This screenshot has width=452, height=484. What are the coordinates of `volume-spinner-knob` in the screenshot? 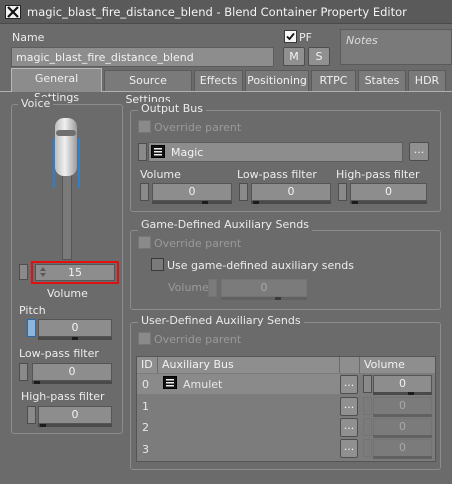 It's located at (23, 272).